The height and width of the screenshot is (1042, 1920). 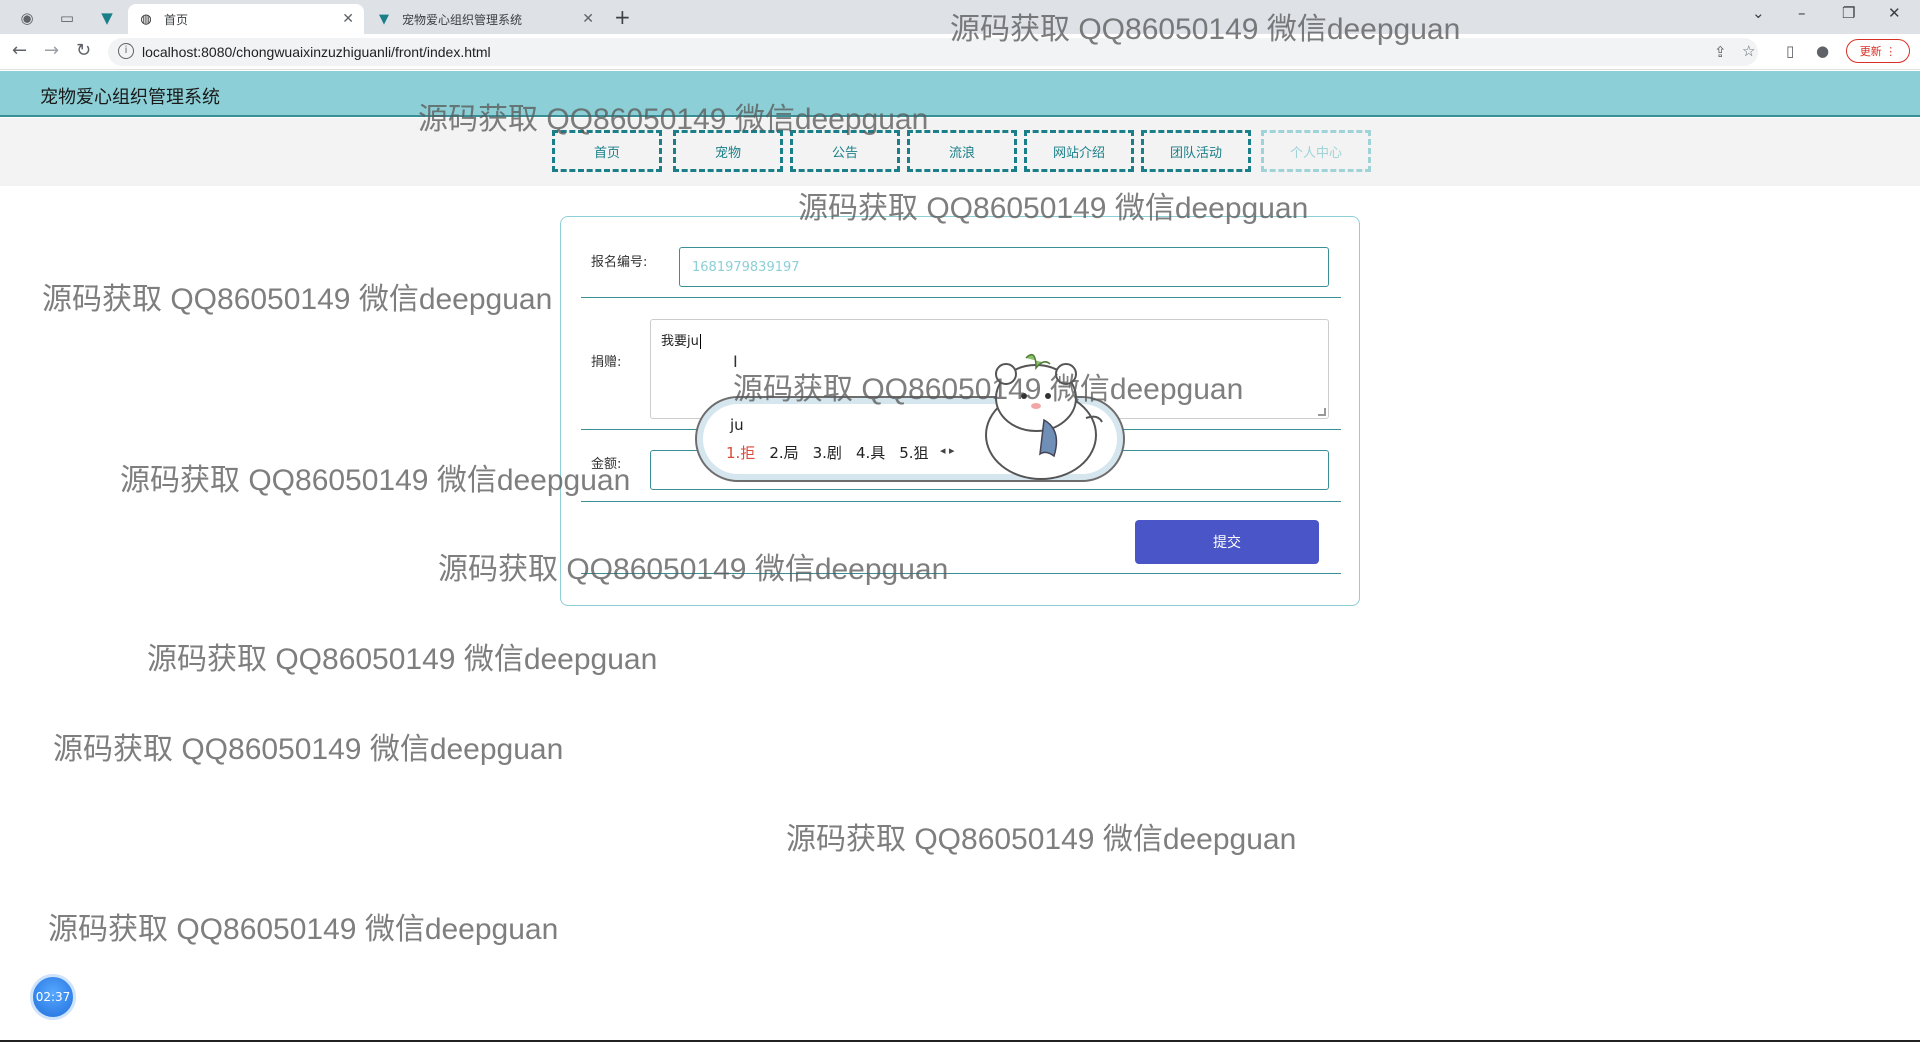 I want to click on recording-timer: 02:37, so click(x=53, y=997).